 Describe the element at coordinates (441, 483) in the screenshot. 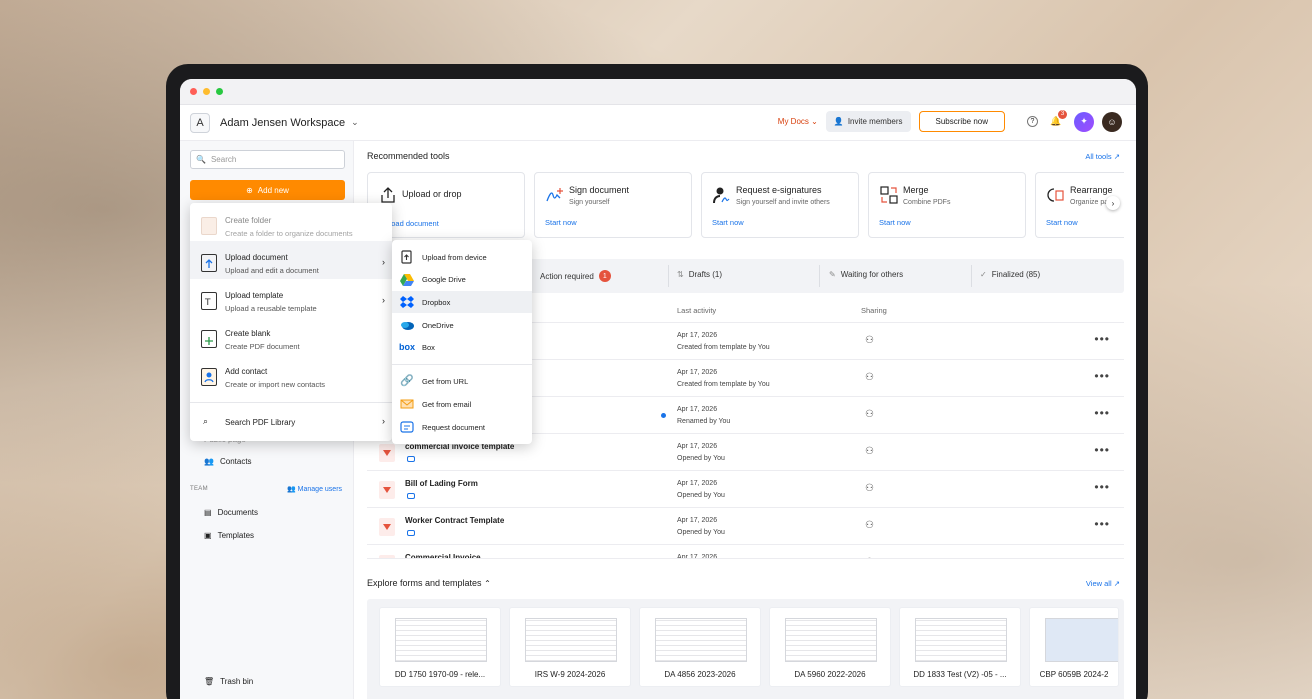

I see `document-name: Bill of Lading Form` at that location.